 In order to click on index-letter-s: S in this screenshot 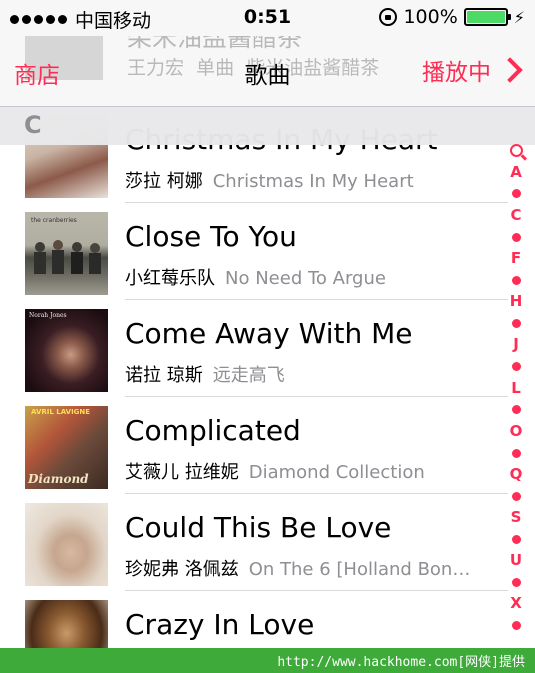, I will do `click(516, 518)`.